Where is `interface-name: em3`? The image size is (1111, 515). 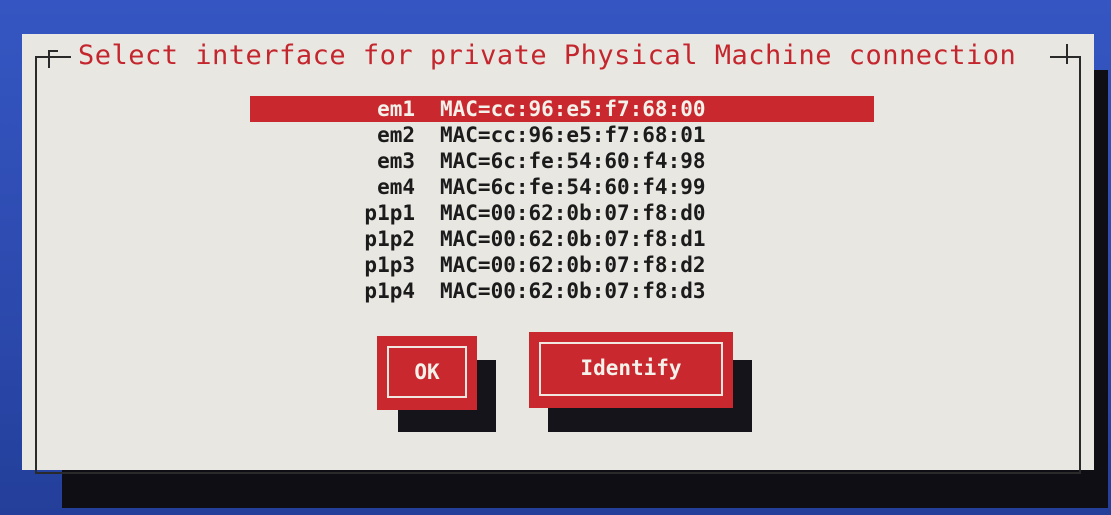
interface-name: em3 is located at coordinates (396, 161).